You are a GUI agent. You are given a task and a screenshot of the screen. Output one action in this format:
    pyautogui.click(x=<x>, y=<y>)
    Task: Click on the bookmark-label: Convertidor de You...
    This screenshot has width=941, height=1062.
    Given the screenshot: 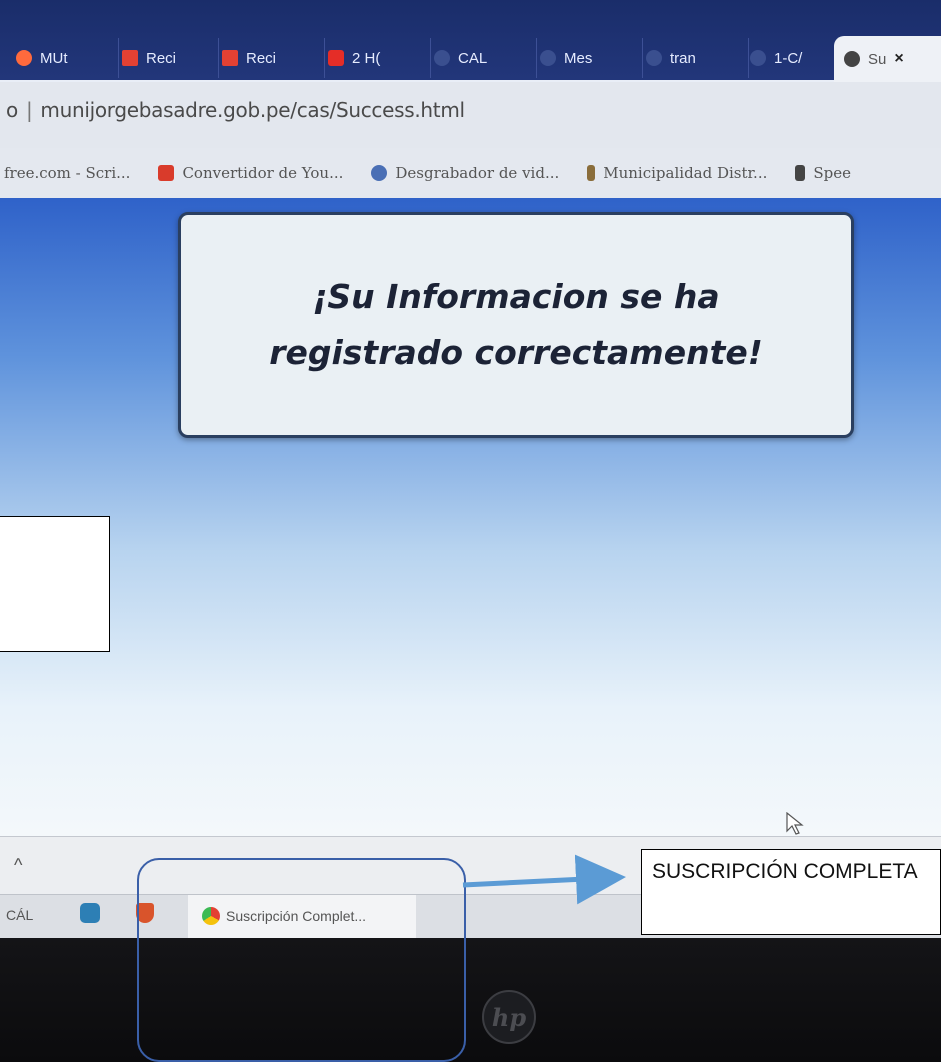 What is the action you would take?
    pyautogui.click(x=263, y=173)
    